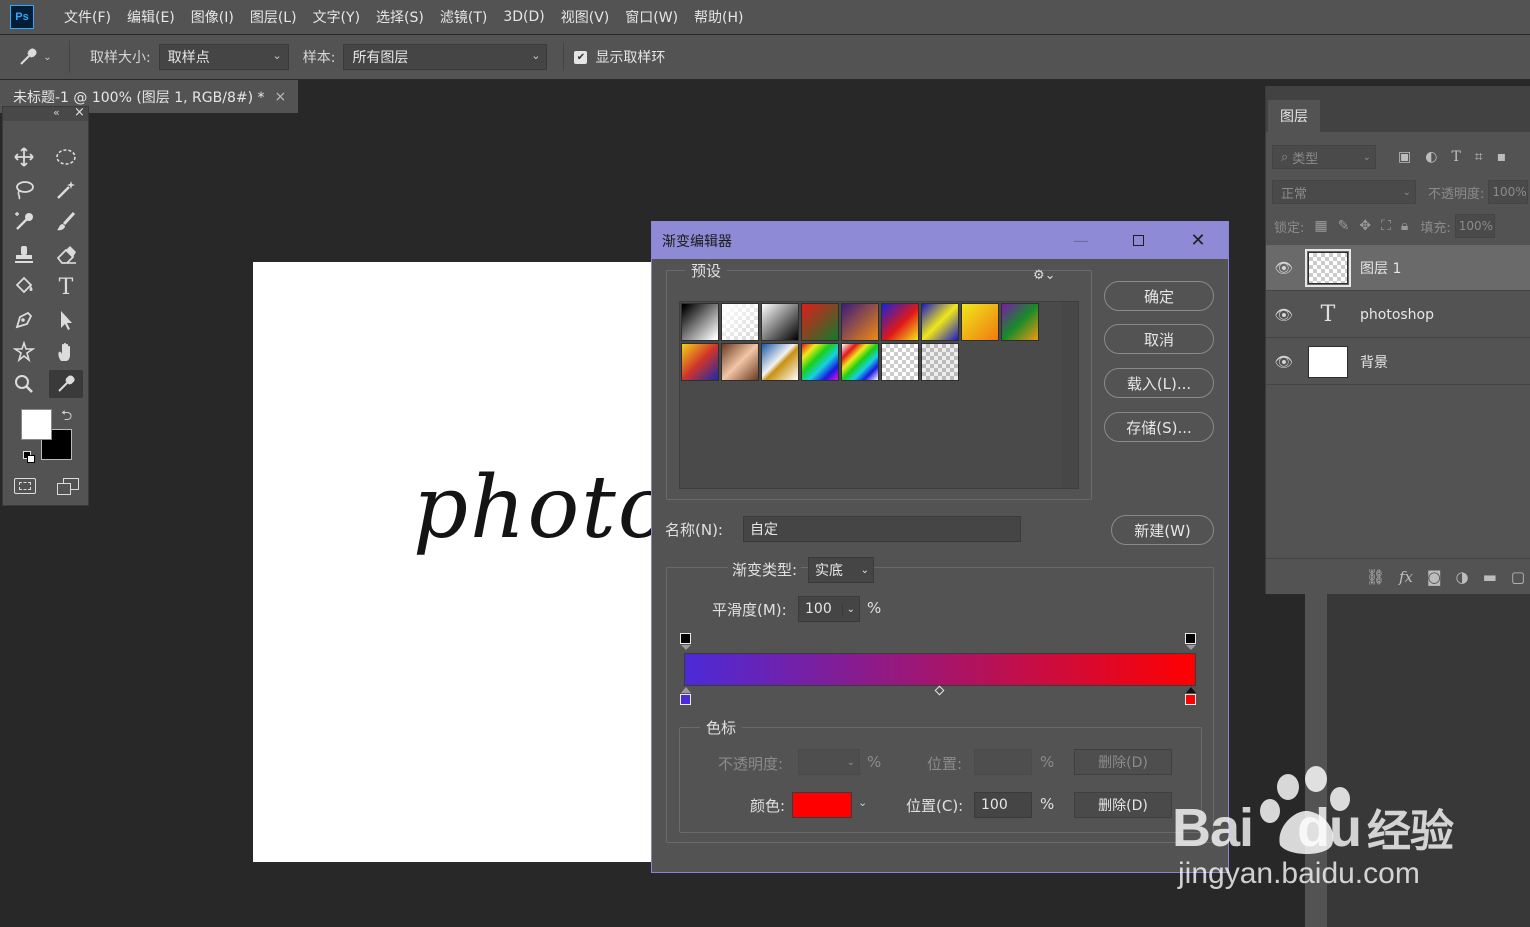  What do you see at coordinates (1398, 362) in the screenshot?
I see `layer-row: 👁︎ 背景` at bounding box center [1398, 362].